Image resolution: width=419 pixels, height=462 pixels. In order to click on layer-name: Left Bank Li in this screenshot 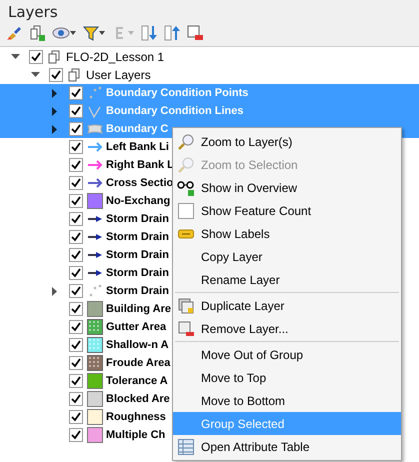, I will do `click(137, 147)`.